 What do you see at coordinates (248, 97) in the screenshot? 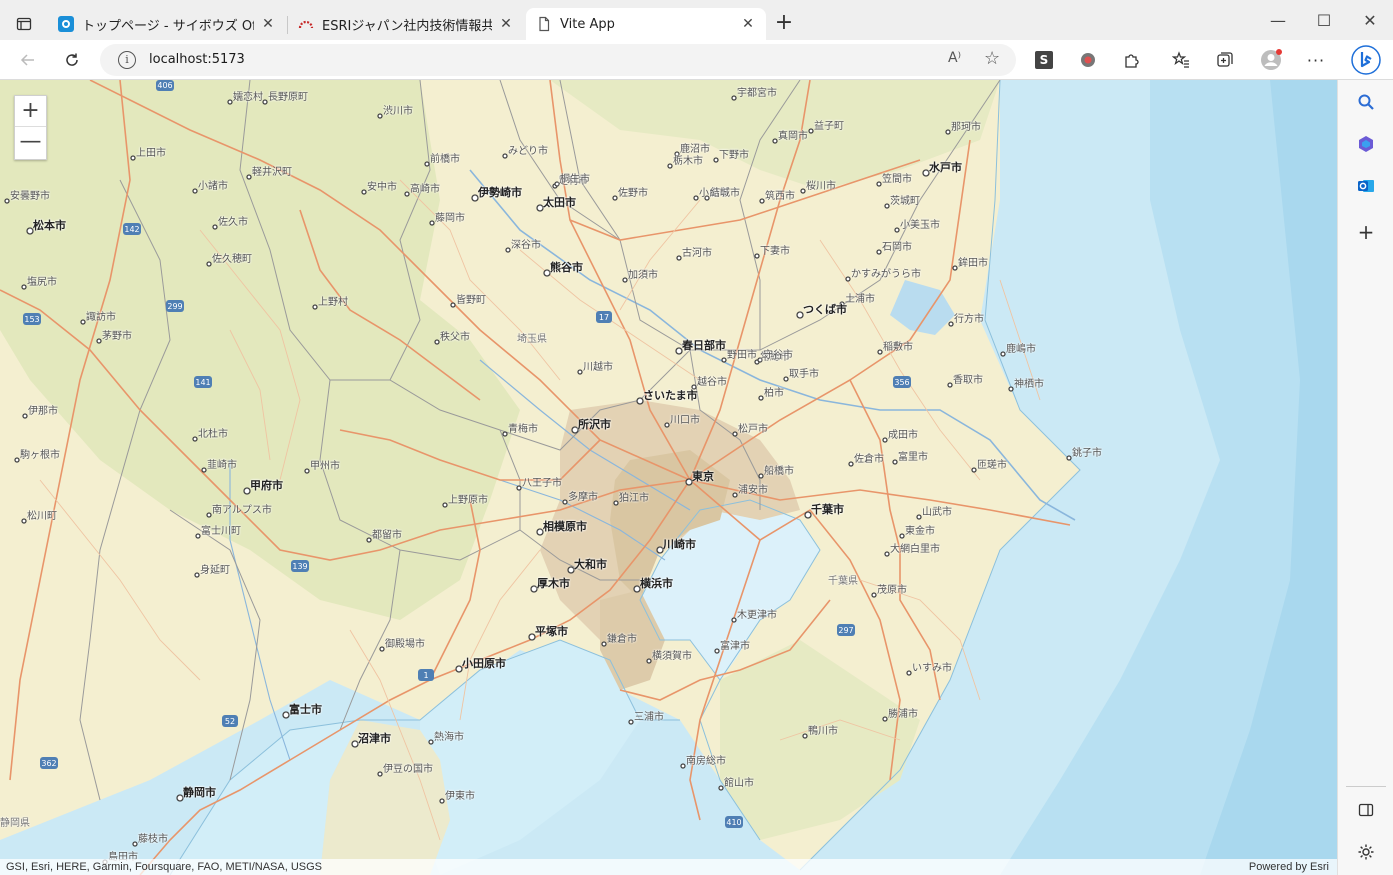
I see `map-label-city: 嬬恋村` at bounding box center [248, 97].